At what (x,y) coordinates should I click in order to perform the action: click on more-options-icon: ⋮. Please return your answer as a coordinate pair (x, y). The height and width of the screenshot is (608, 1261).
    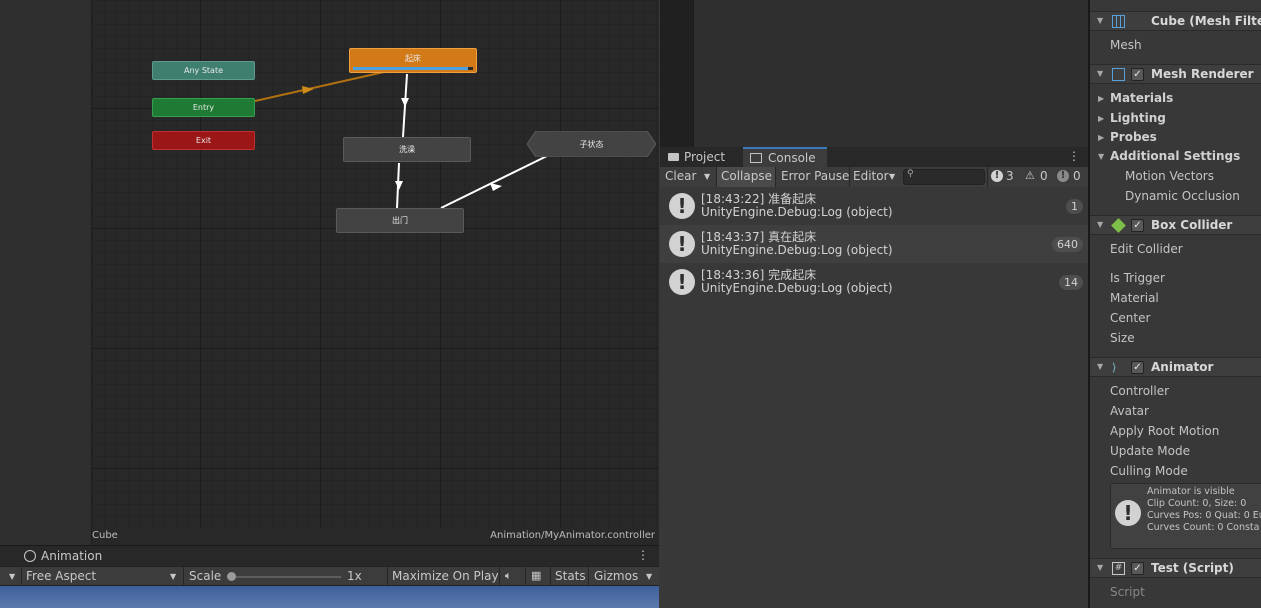
    Looking at the image, I should click on (643, 555).